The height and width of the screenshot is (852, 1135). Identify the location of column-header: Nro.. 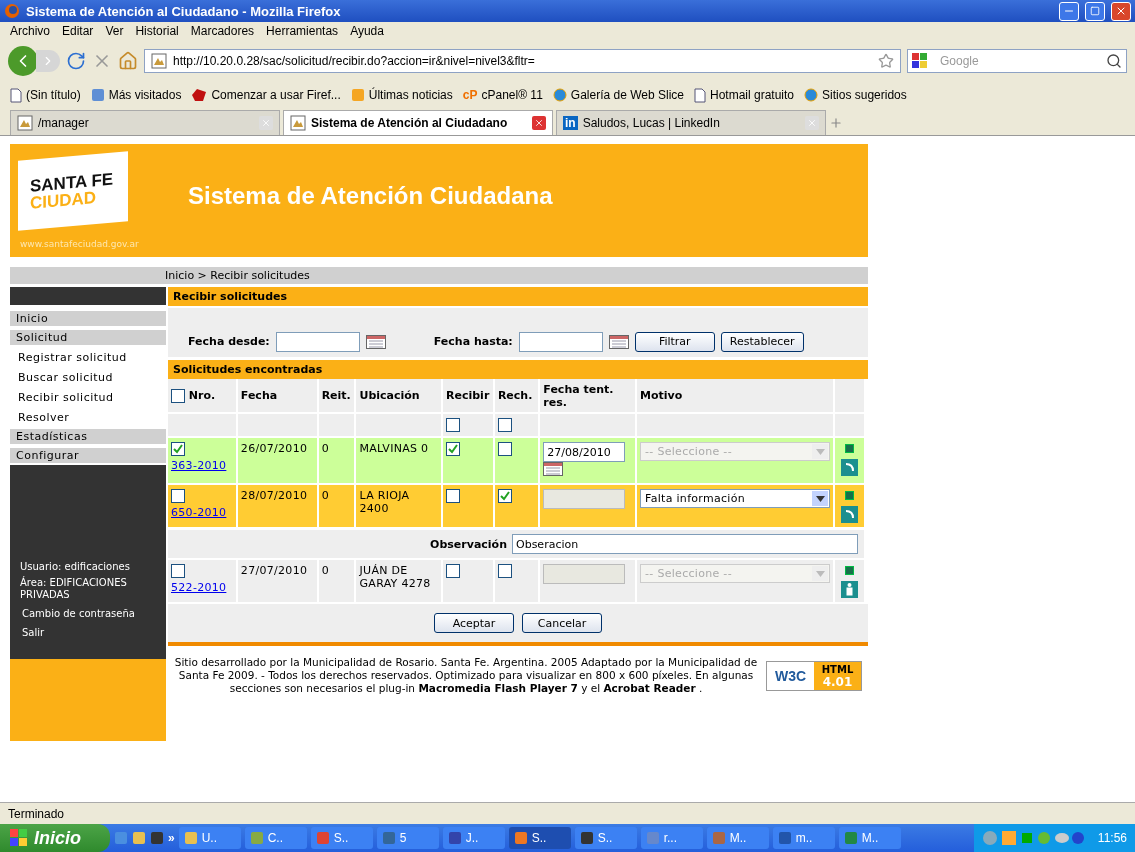
(202, 396).